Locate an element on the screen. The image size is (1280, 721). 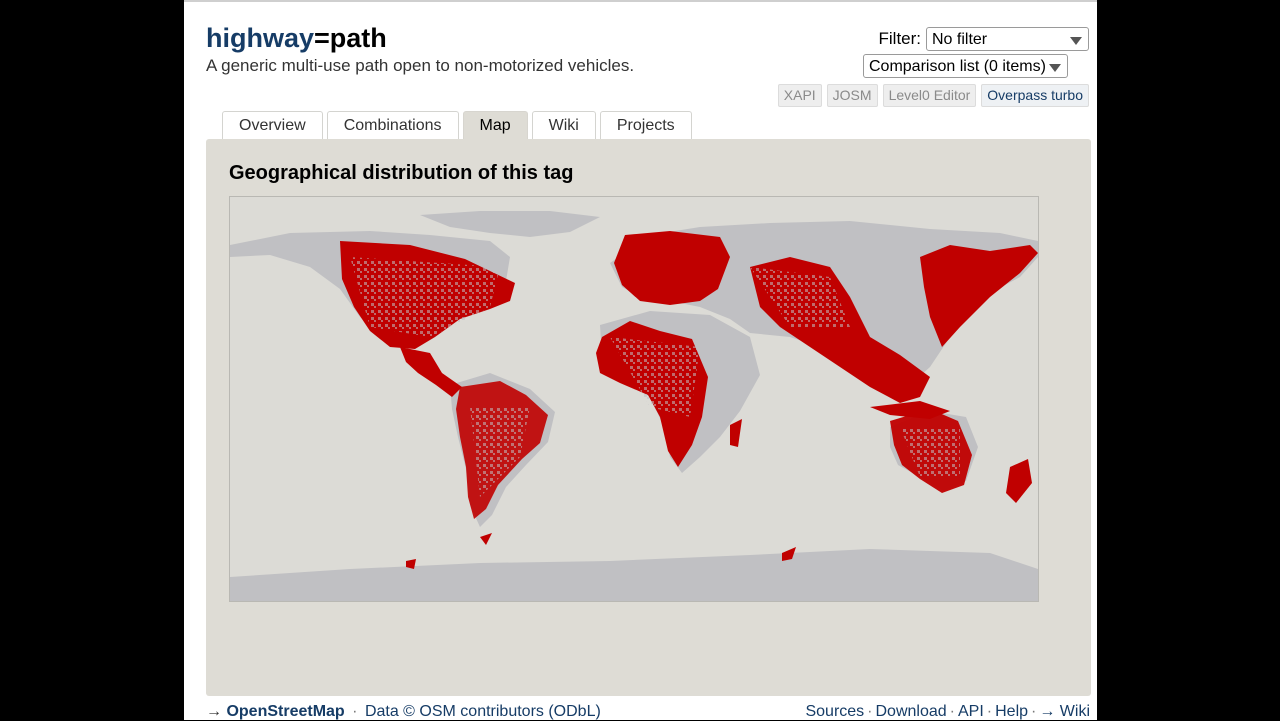
comparison-select-value: Comparison list (0 items) is located at coordinates (957, 66).